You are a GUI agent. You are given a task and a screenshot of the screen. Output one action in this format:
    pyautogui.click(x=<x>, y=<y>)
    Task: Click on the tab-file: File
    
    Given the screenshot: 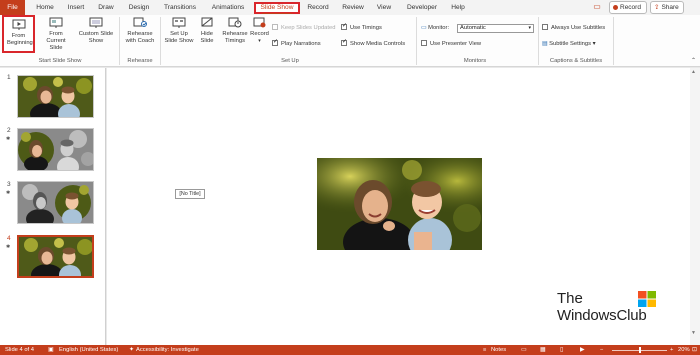 What is the action you would take?
    pyautogui.click(x=12, y=7)
    